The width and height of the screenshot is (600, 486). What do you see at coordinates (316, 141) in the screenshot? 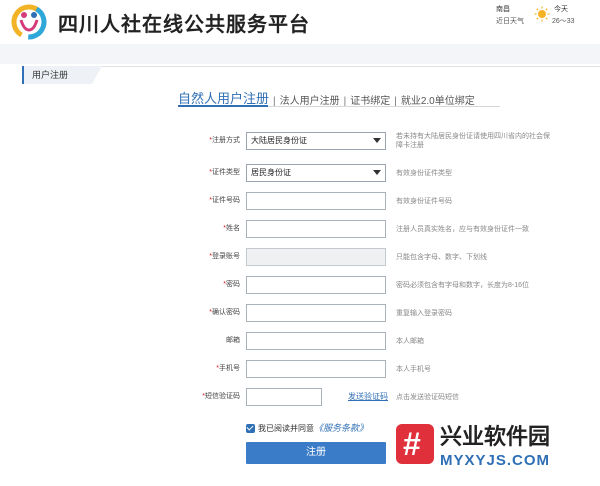
I see `register-method-select: 大陆居民身份证` at bounding box center [316, 141].